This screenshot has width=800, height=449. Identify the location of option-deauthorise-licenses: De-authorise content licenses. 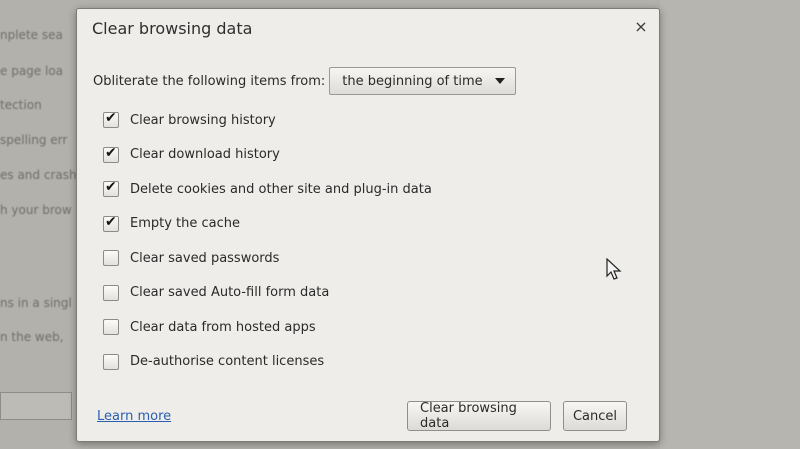
(267, 362).